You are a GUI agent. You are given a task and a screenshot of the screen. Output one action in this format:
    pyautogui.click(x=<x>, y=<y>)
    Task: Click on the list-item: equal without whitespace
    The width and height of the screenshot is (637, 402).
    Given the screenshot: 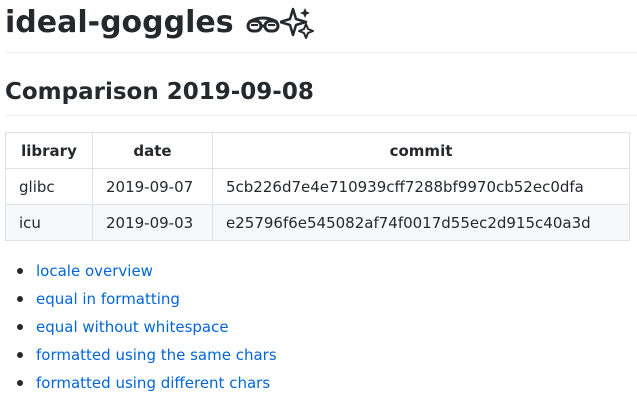 What is the action you would take?
    pyautogui.click(x=147, y=327)
    